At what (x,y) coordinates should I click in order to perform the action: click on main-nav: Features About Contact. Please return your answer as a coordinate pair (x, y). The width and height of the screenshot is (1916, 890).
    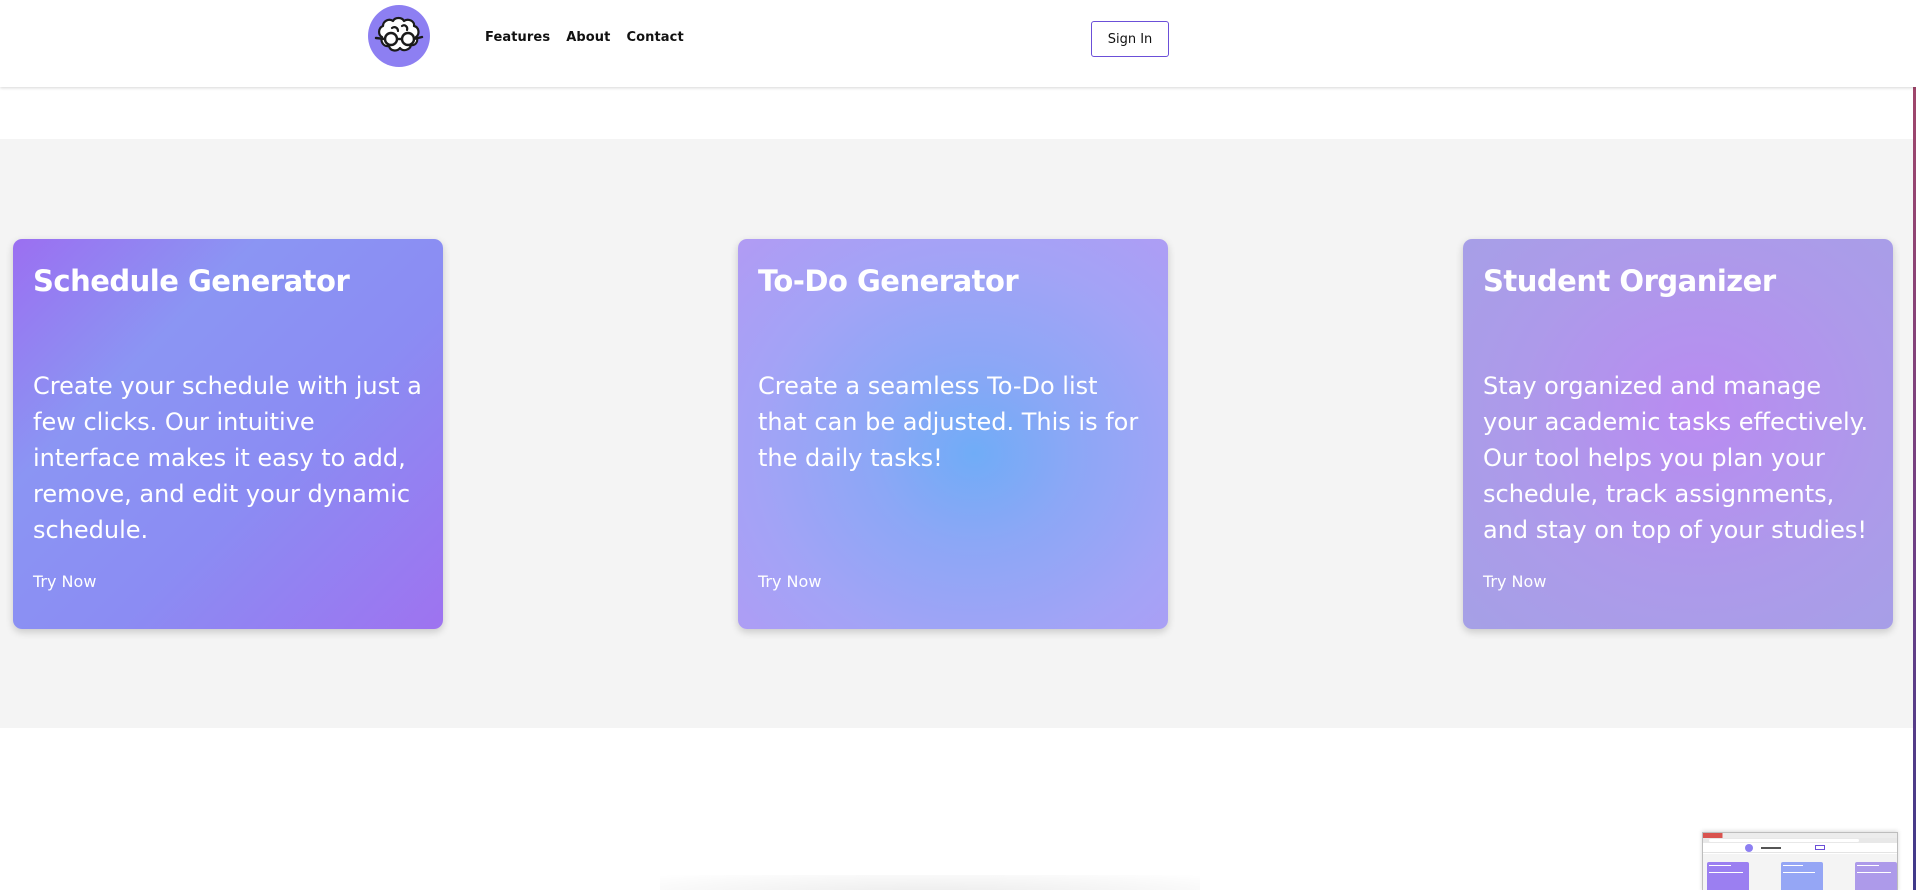
    Looking at the image, I should click on (584, 37).